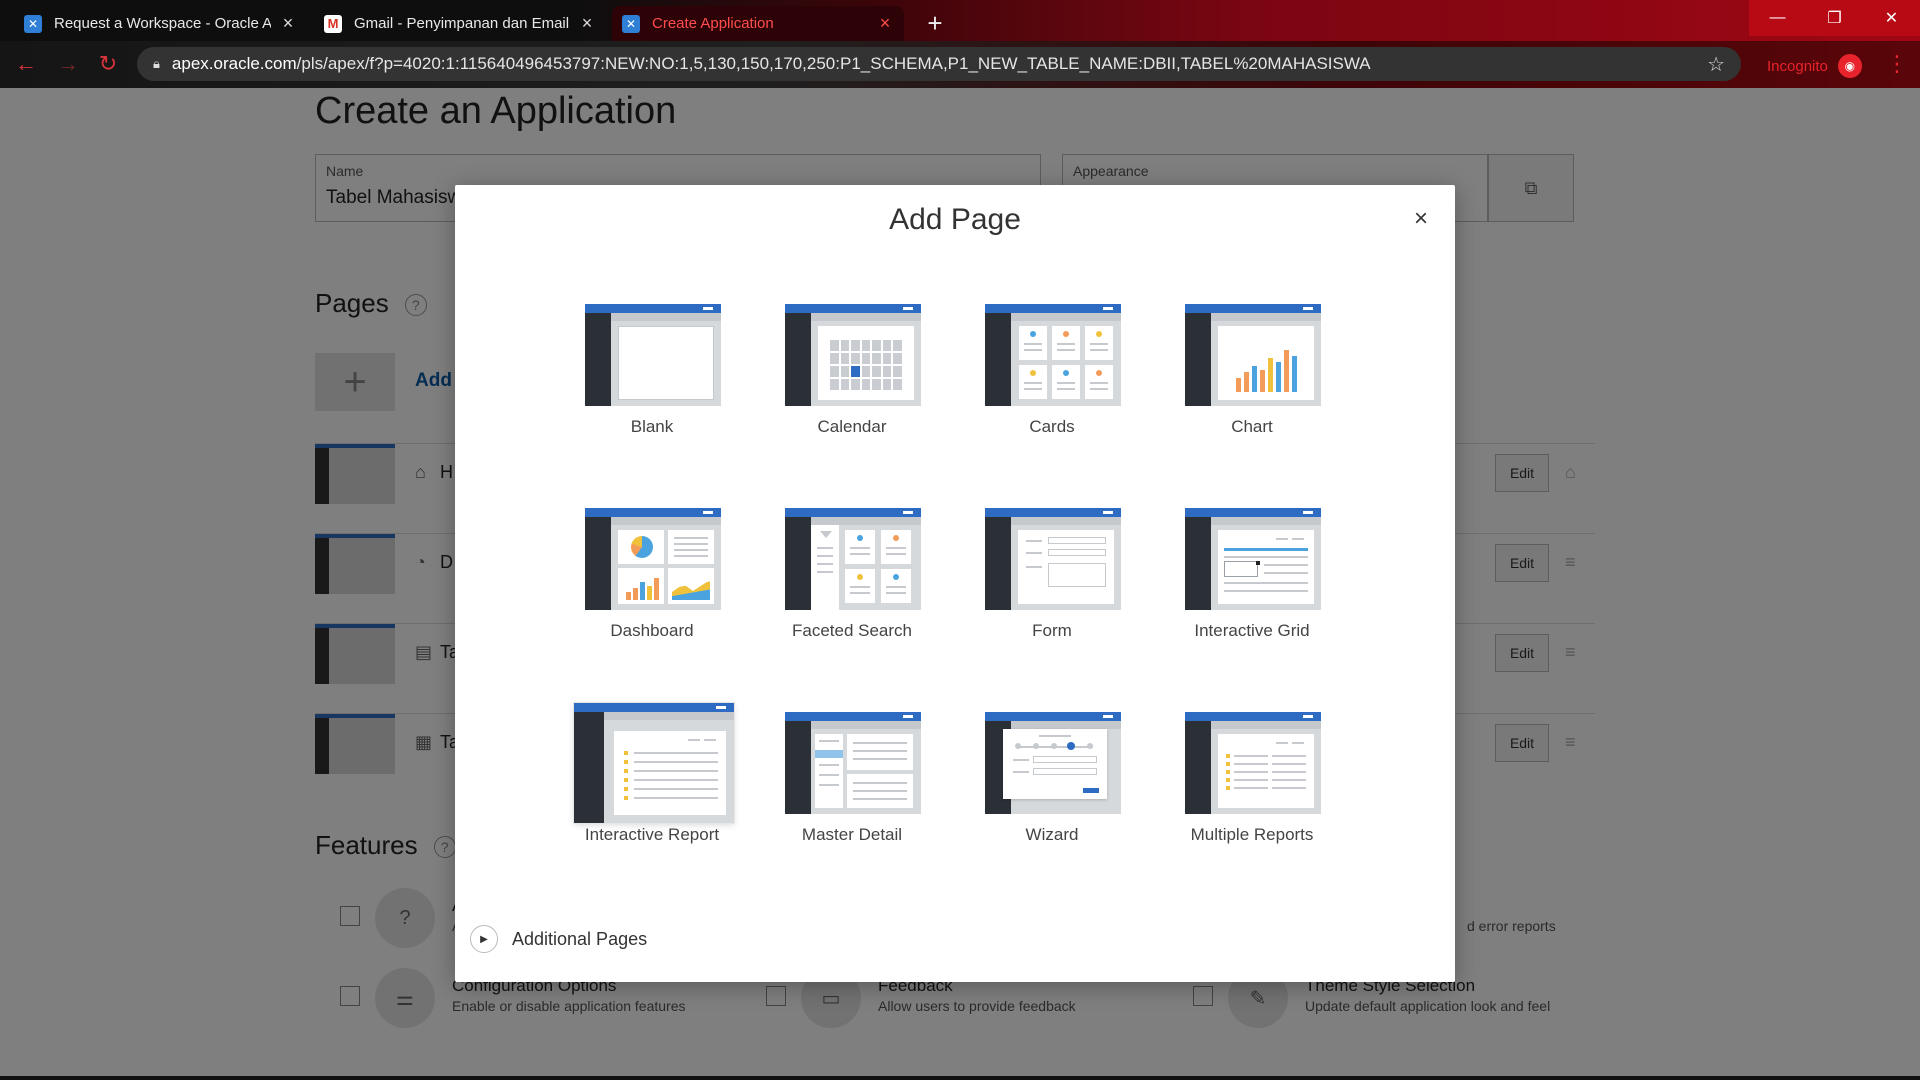  I want to click on page-type-label: Master Detail, so click(852, 834).